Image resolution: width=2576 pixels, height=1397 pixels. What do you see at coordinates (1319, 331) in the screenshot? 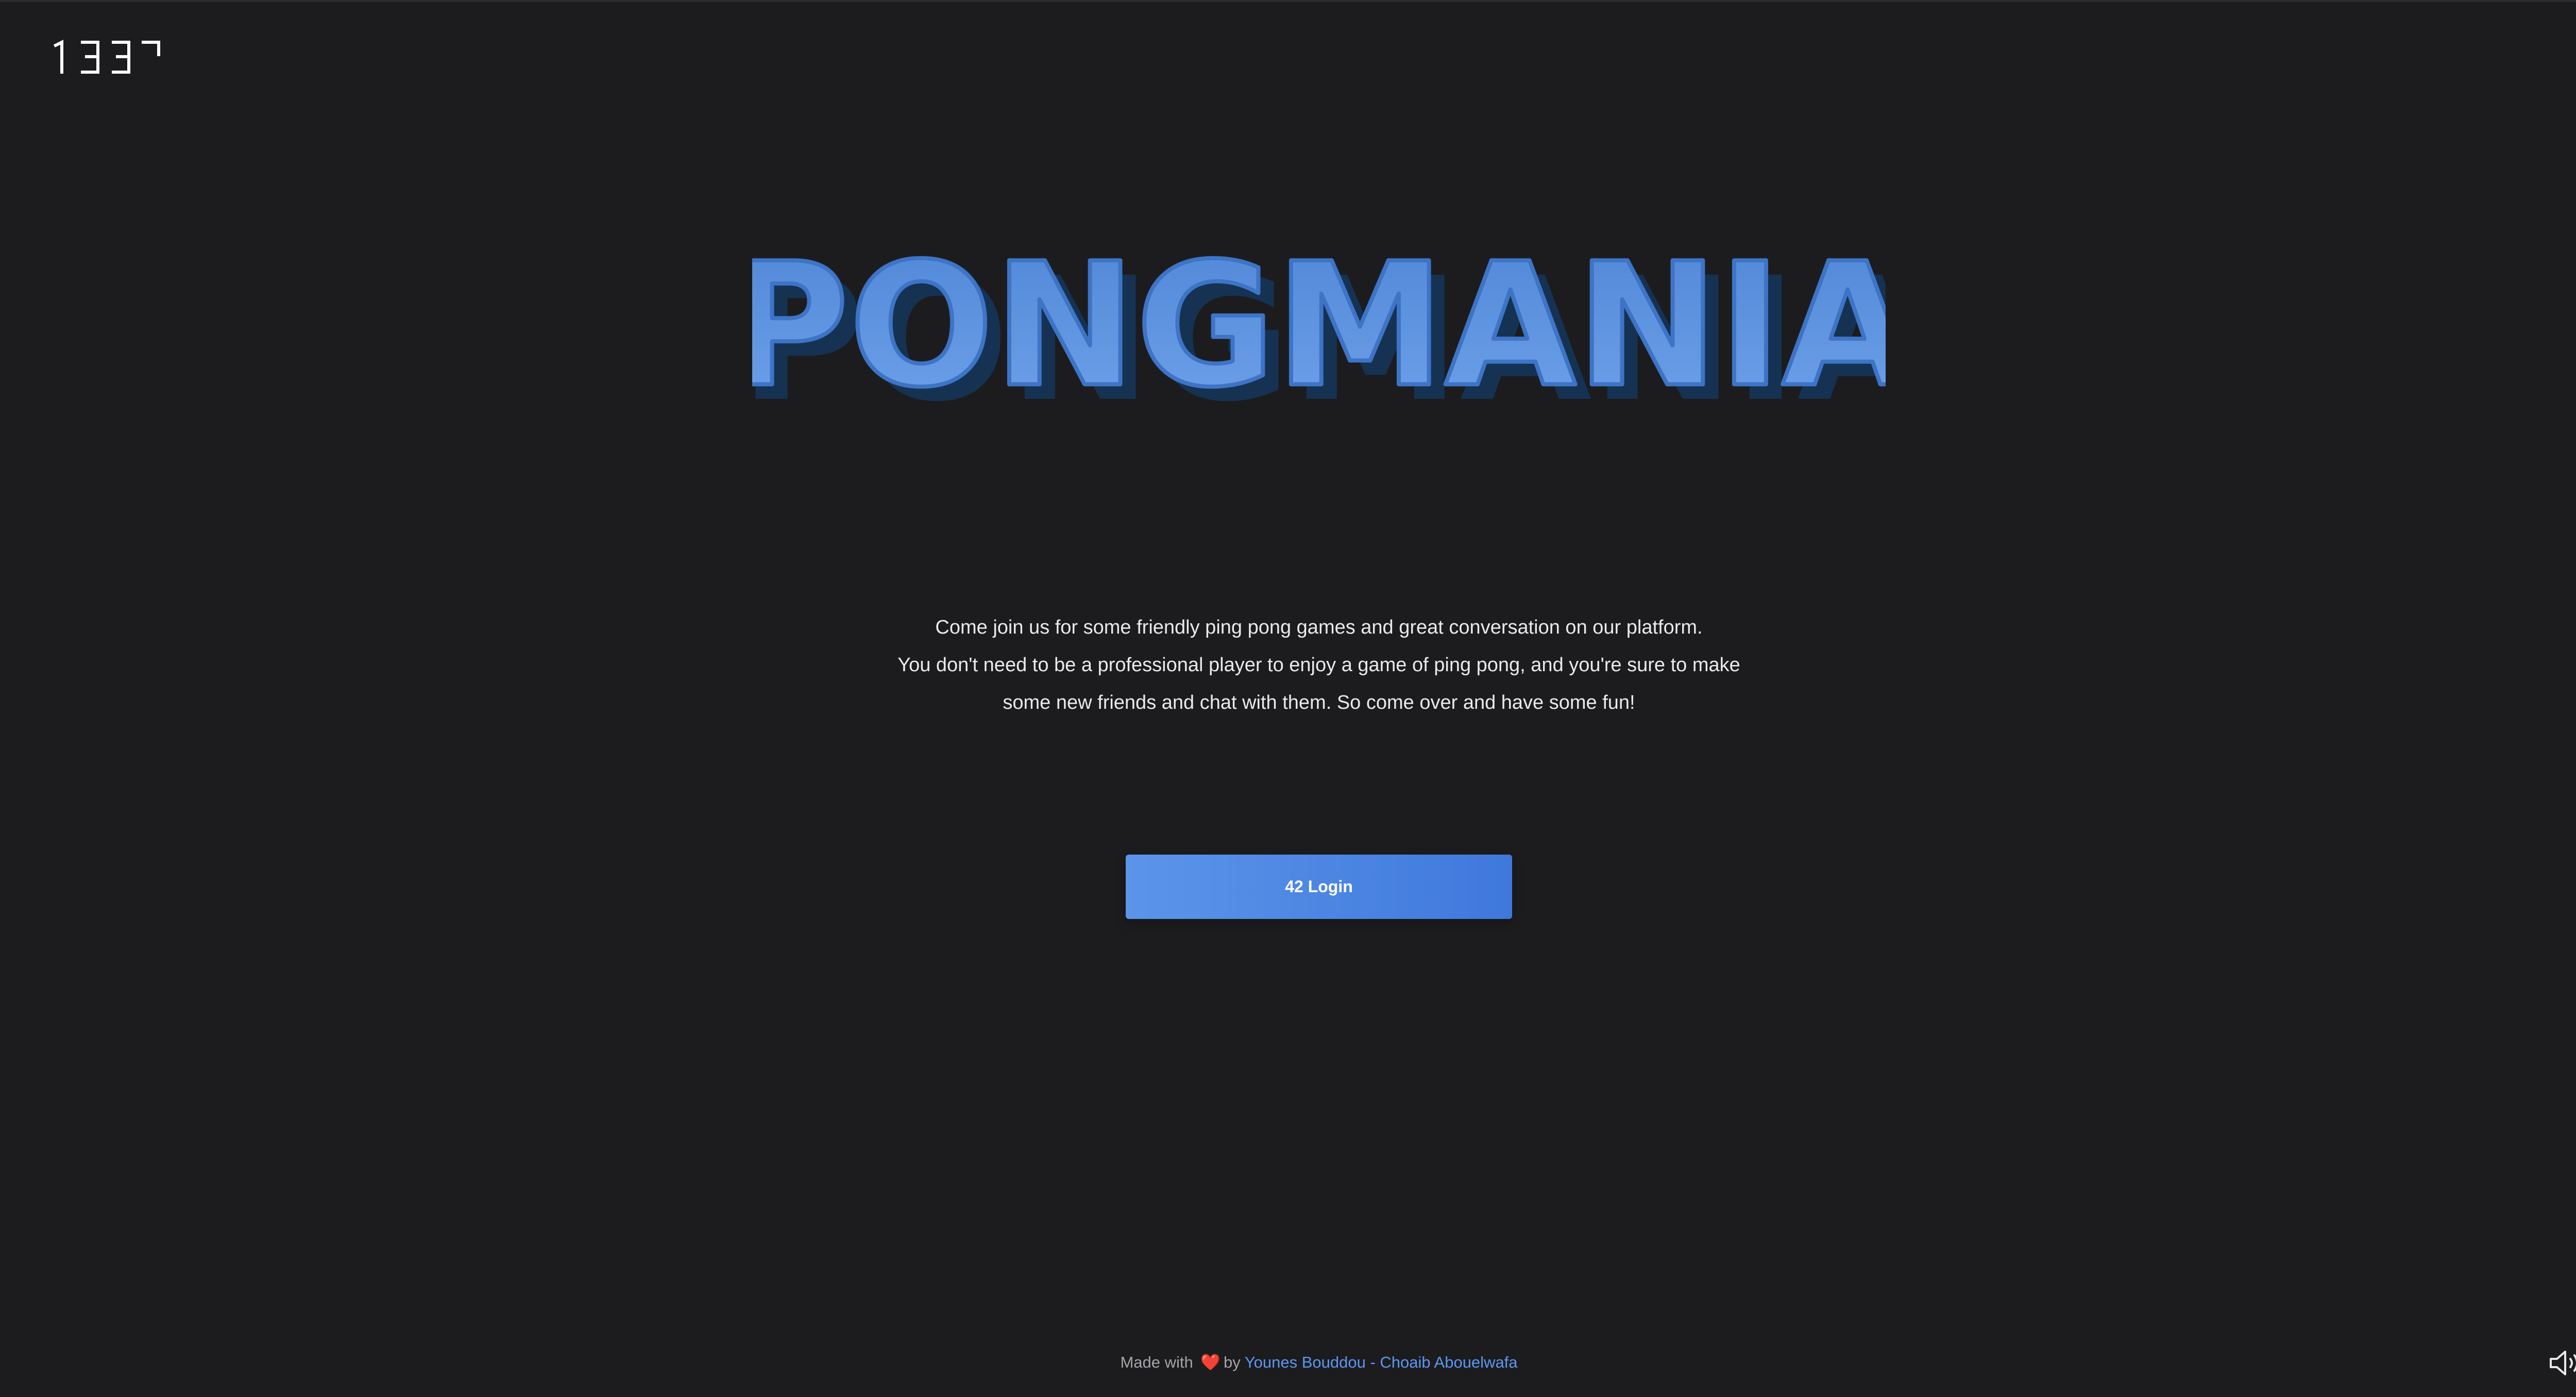
I see `hero-title-text: PONGMANIA` at bounding box center [1319, 331].